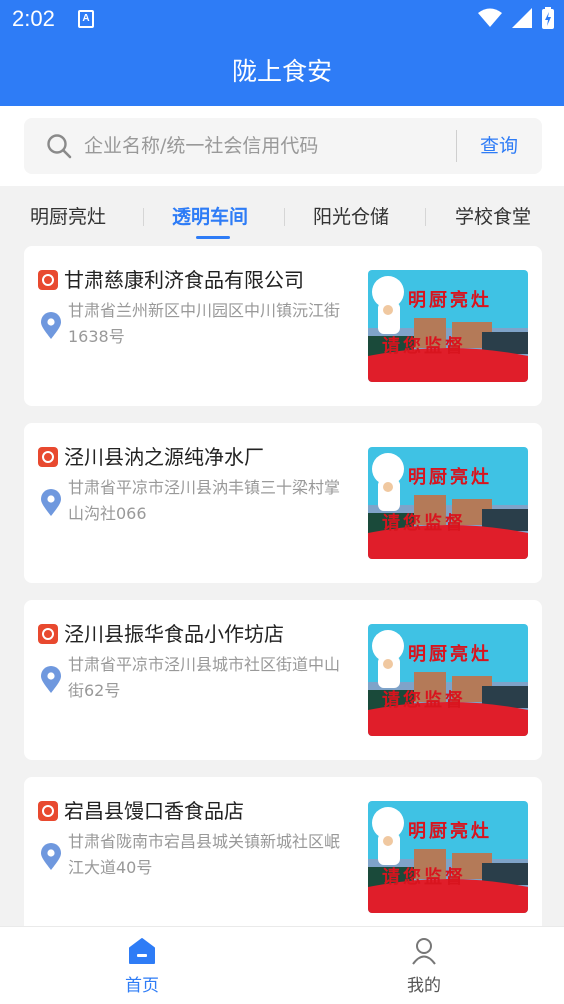  What do you see at coordinates (201, 146) in the screenshot?
I see `search-input: 企业名称/统一社会信用代码` at bounding box center [201, 146].